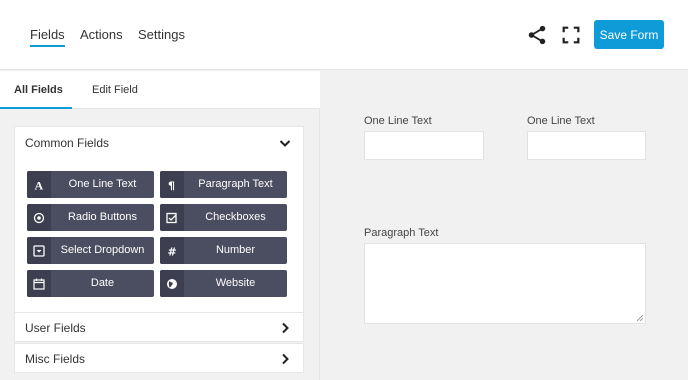  I want to click on field-button-label: One Line Text, so click(102, 184).